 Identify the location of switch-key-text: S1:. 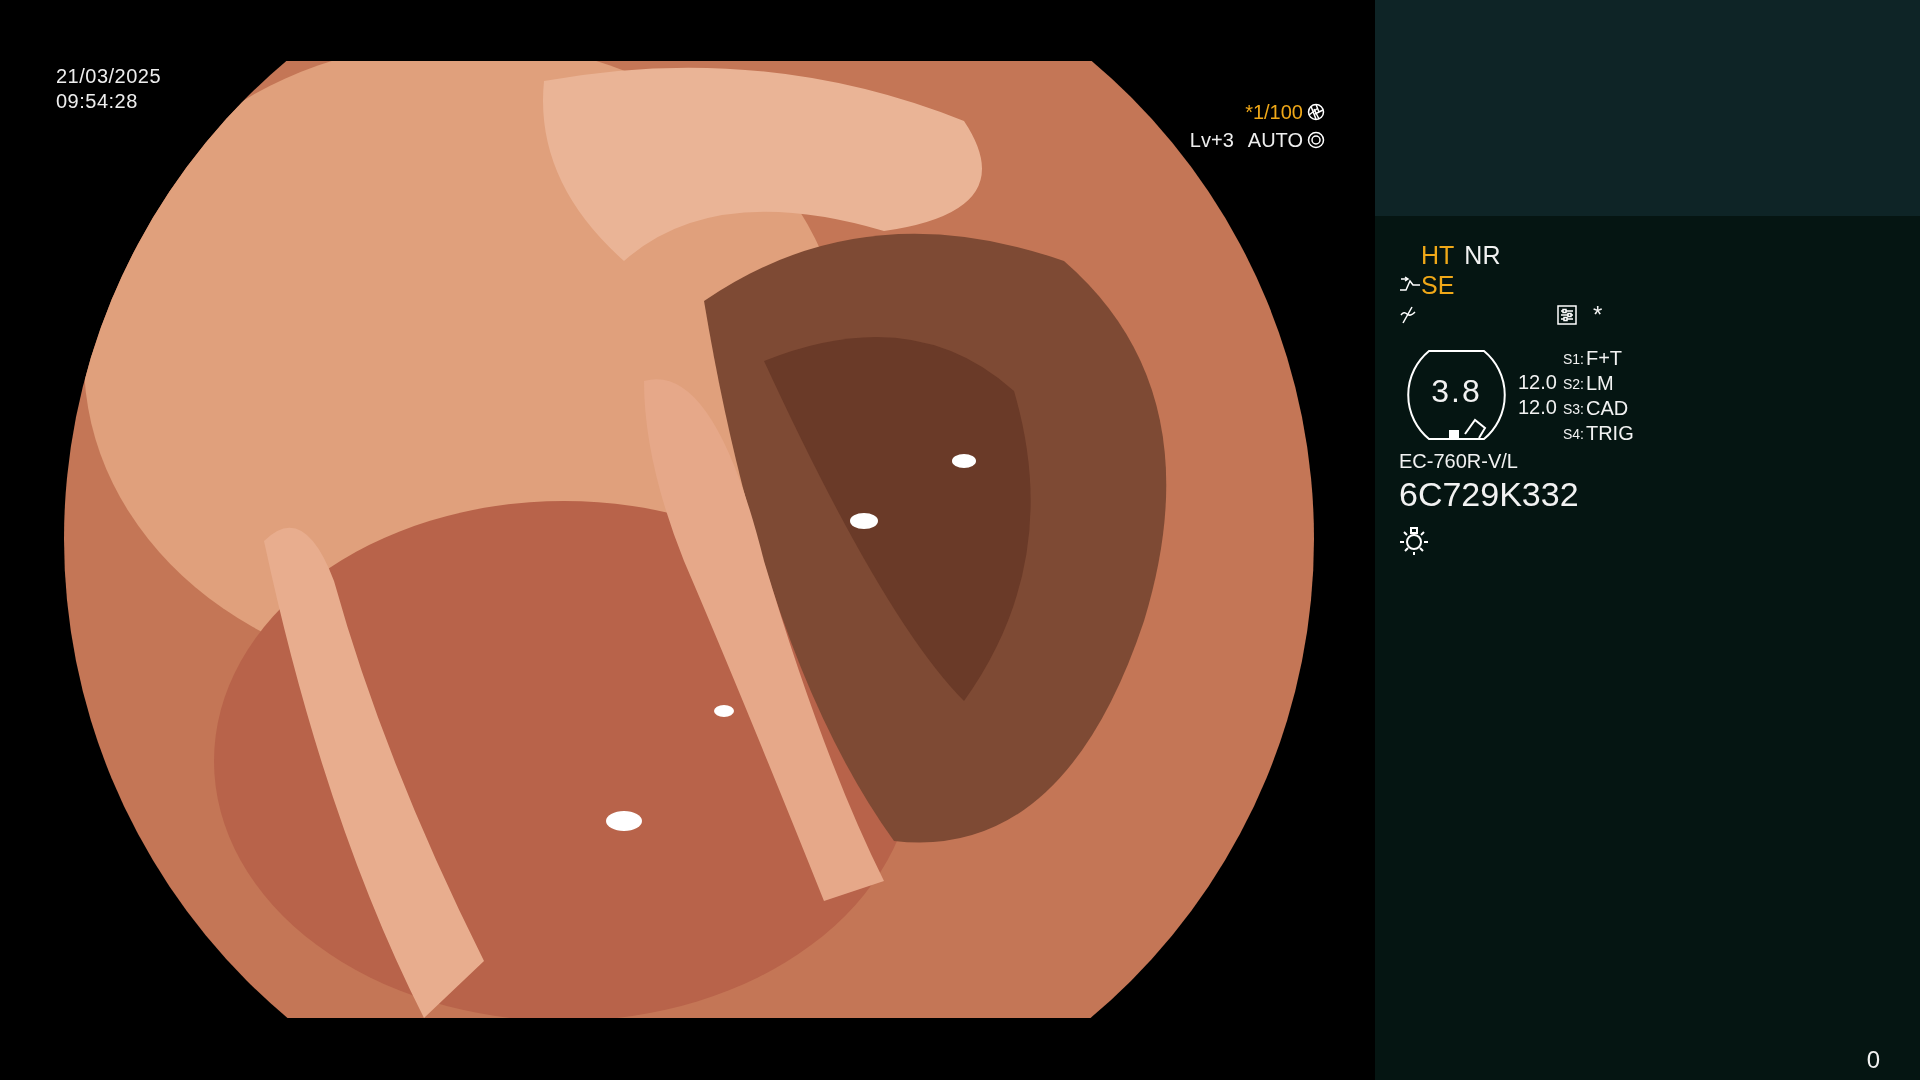
(1573, 358).